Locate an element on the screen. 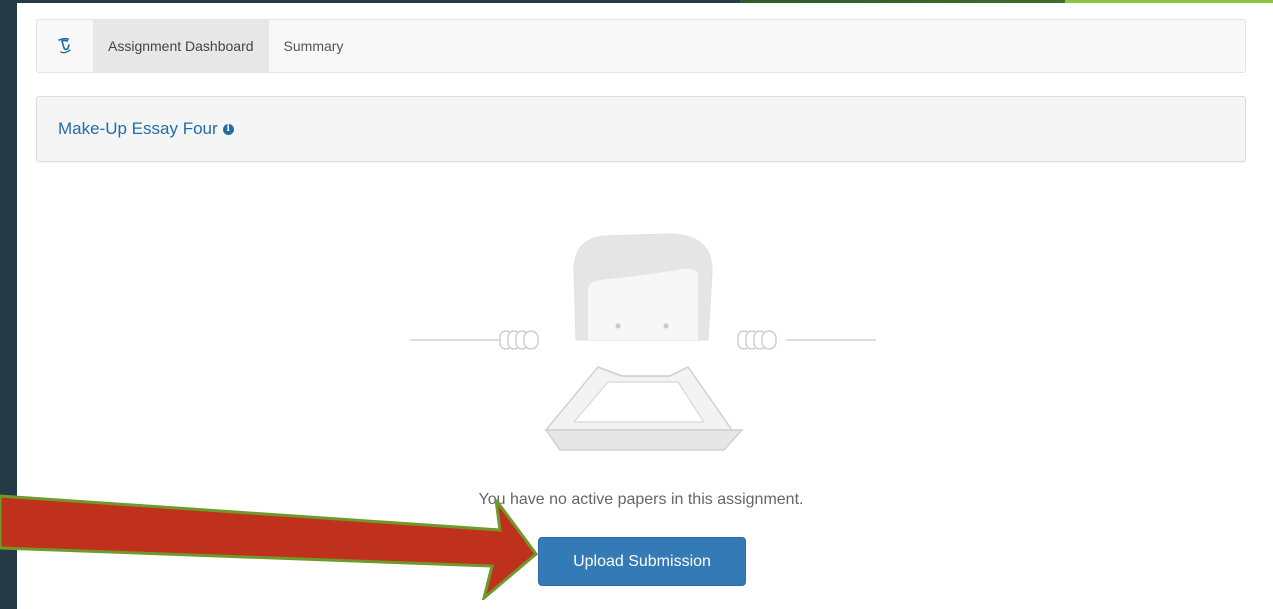 The width and height of the screenshot is (1273, 609). info-icon: i is located at coordinates (228, 129).